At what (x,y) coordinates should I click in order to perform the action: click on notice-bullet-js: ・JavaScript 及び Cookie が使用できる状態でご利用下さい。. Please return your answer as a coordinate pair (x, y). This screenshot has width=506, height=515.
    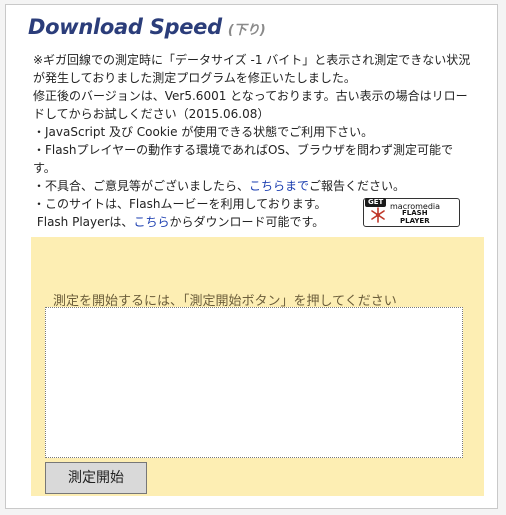
    Looking at the image, I should click on (203, 132).